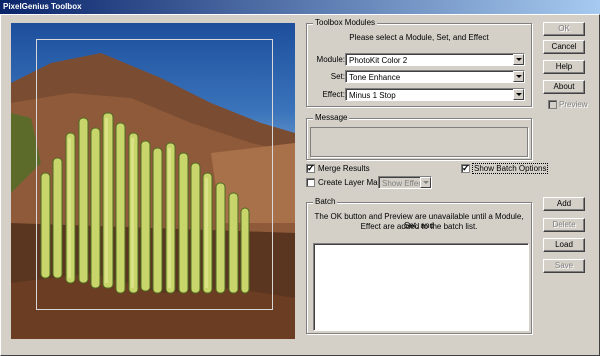 This screenshot has height=356, width=600. Describe the element at coordinates (300, 7) in the screenshot. I see `title-bar: PixelGenius Toolbox` at that location.